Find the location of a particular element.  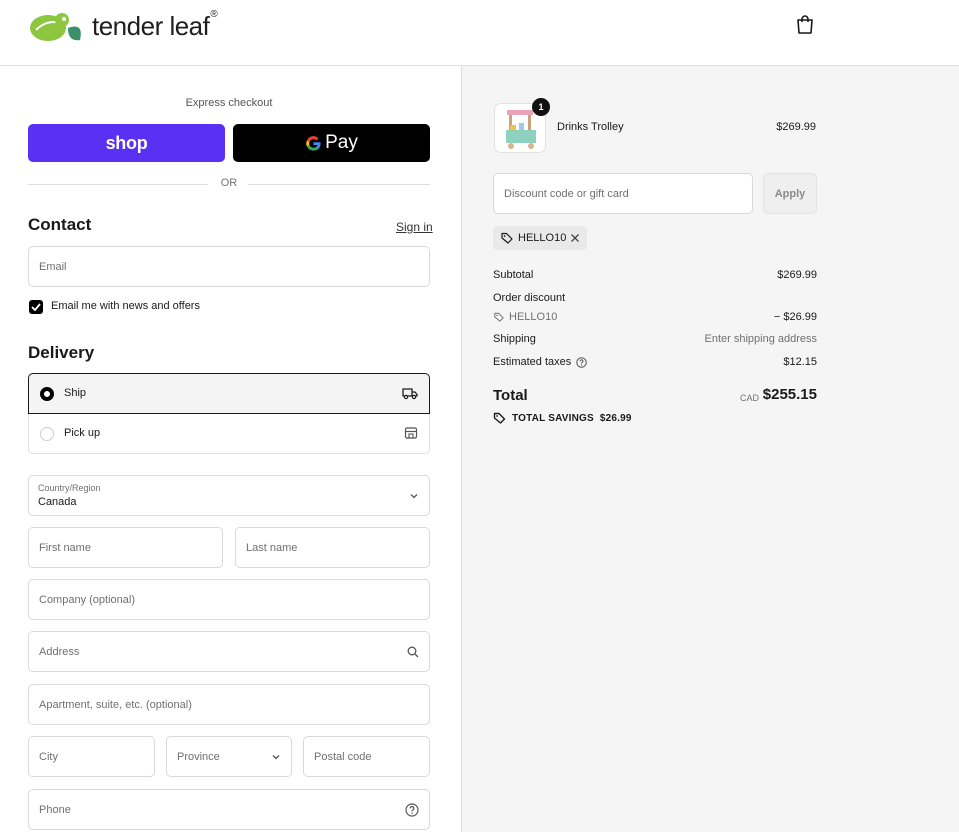

phone-field: Phone is located at coordinates (229, 809).